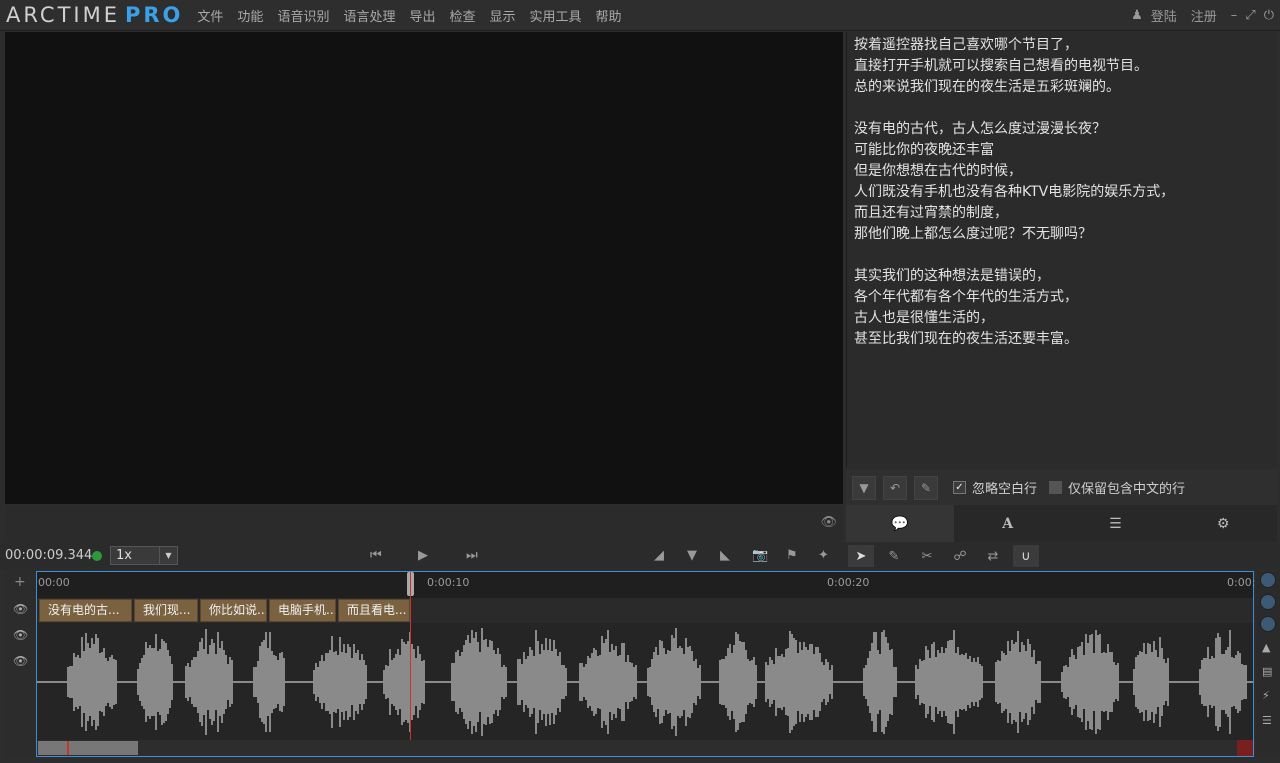 Image resolution: width=1280 pixels, height=763 pixels. Describe the element at coordinates (422, 15) in the screenshot. I see `menu-export: 导出` at that location.